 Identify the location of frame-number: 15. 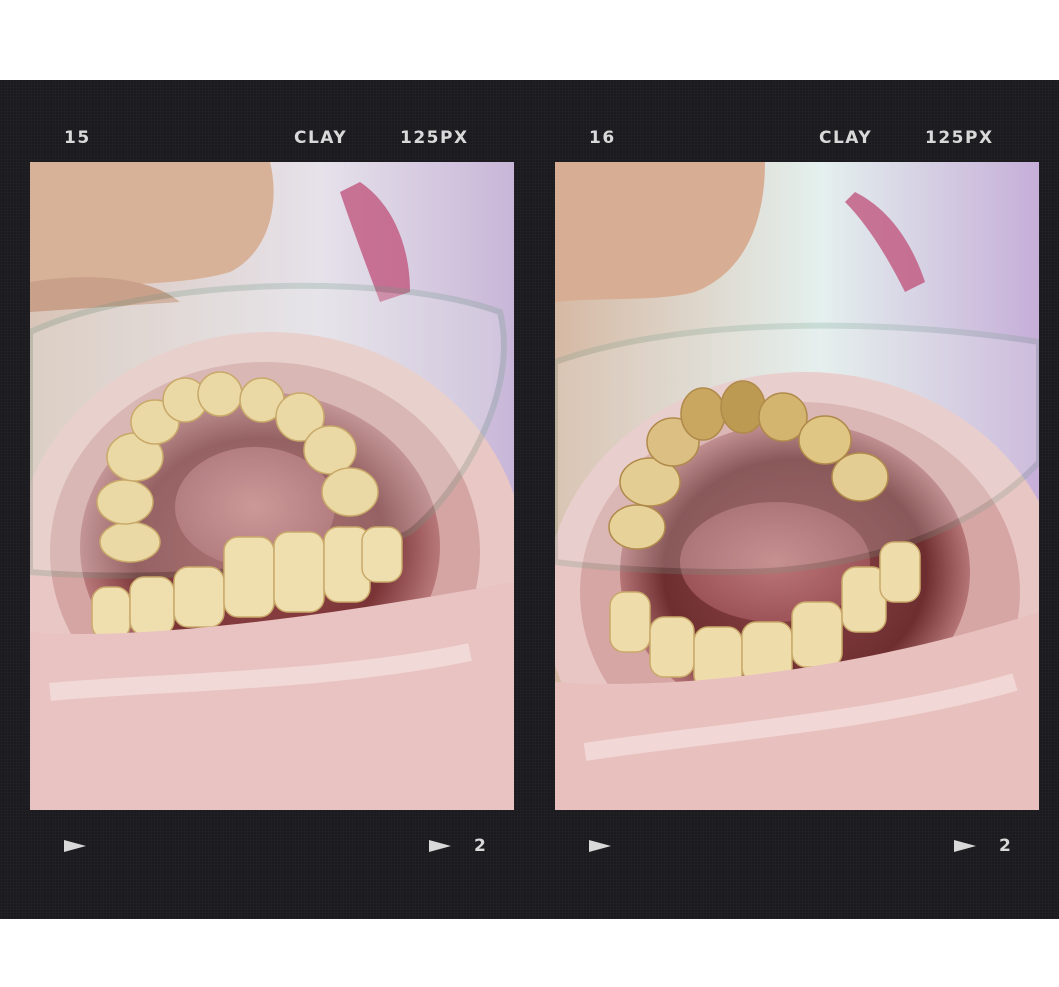
(77, 138).